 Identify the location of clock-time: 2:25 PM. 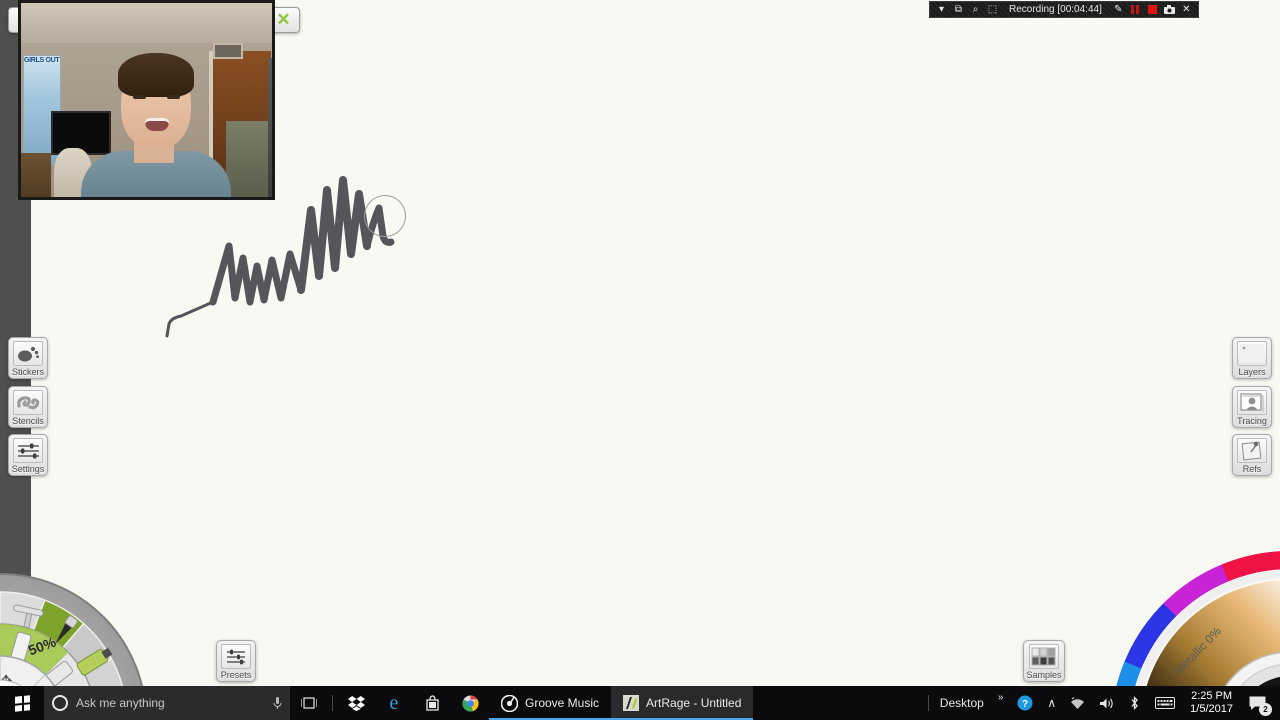
(1212, 696).